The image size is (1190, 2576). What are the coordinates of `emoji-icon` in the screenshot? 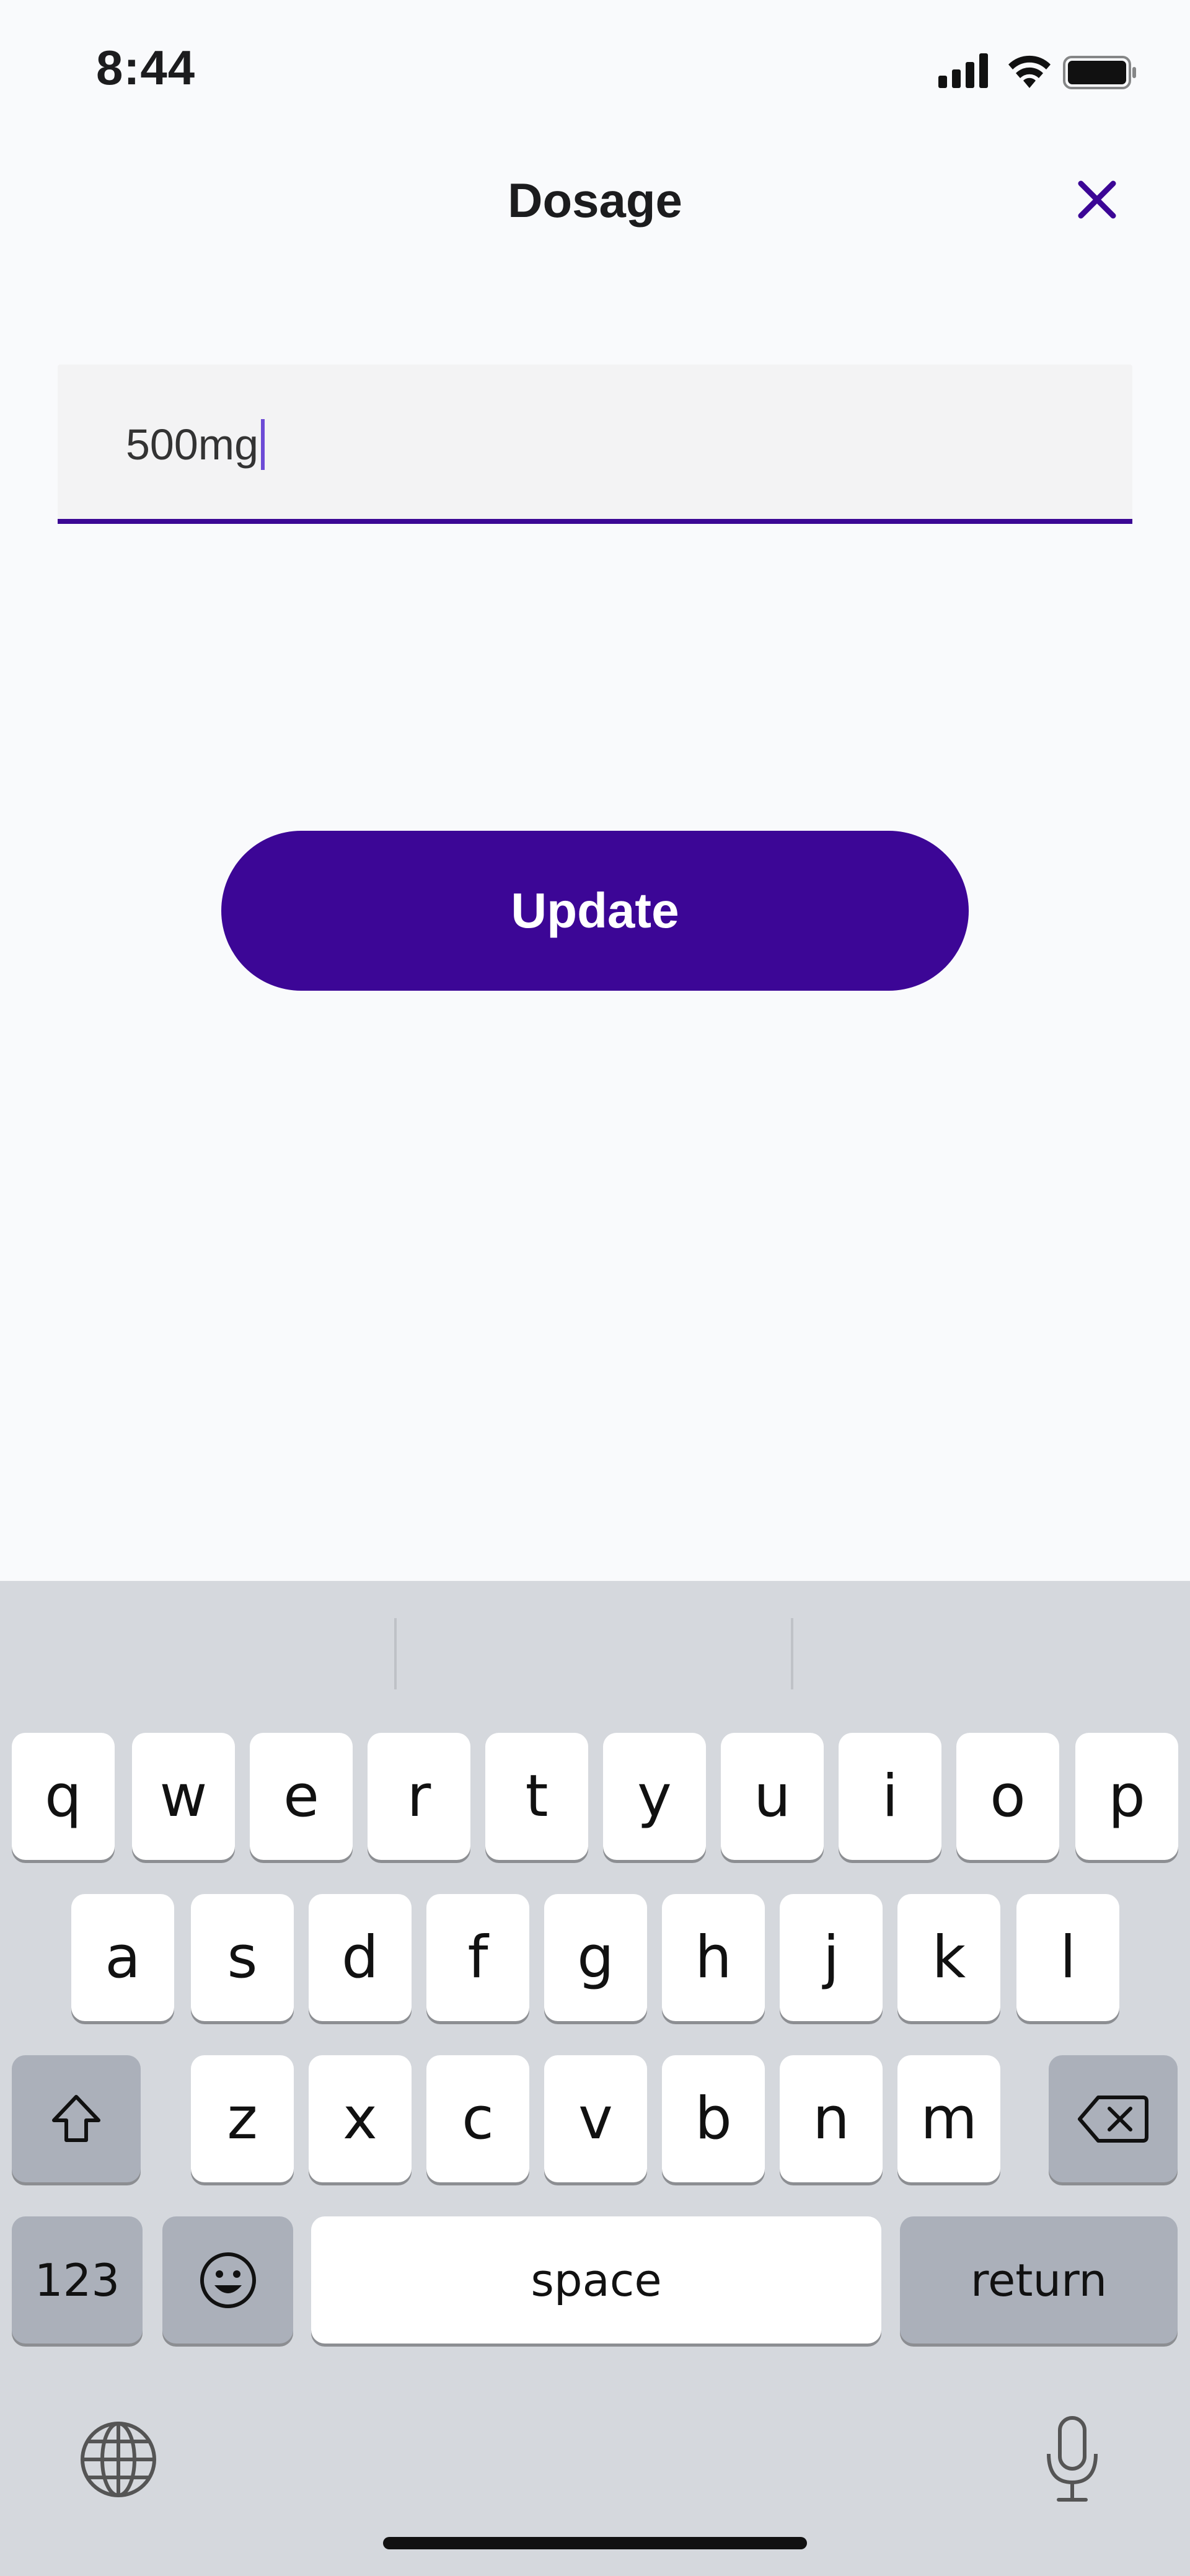 It's located at (228, 2280).